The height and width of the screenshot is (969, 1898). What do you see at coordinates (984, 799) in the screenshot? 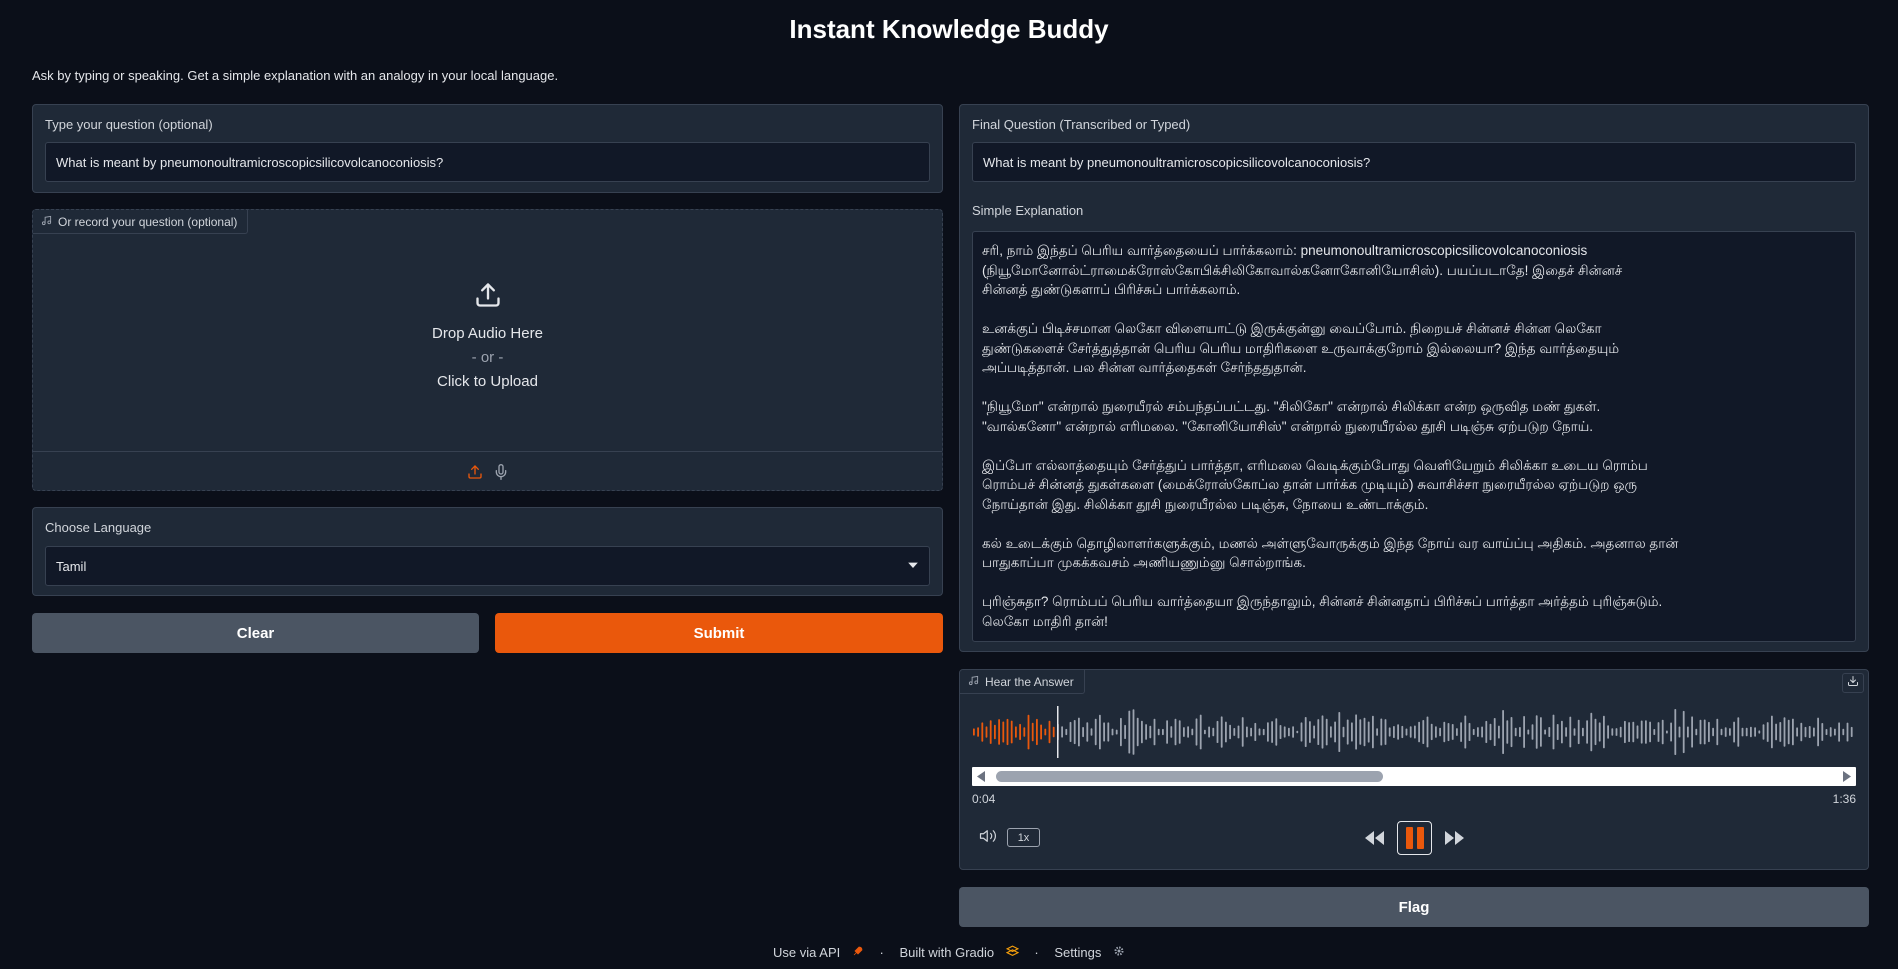
I see `current-time: 0:04` at bounding box center [984, 799].